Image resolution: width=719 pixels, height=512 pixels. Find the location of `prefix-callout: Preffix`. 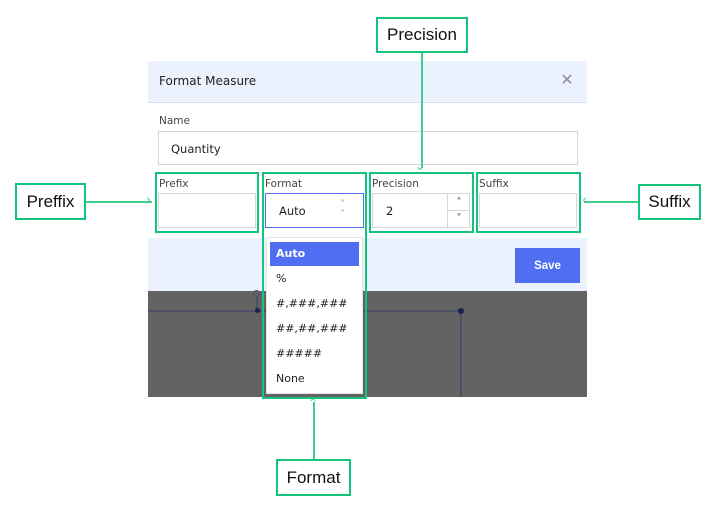

prefix-callout: Preffix is located at coordinates (50, 201).